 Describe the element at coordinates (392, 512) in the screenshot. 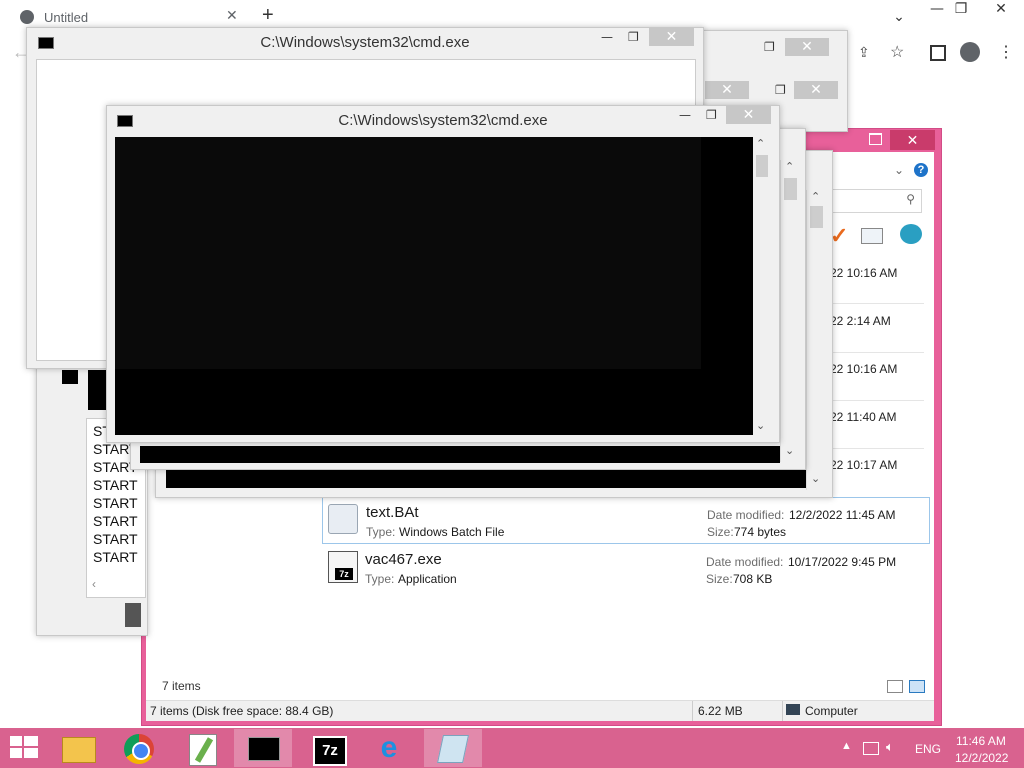

I see `file-name: text.BAt` at that location.